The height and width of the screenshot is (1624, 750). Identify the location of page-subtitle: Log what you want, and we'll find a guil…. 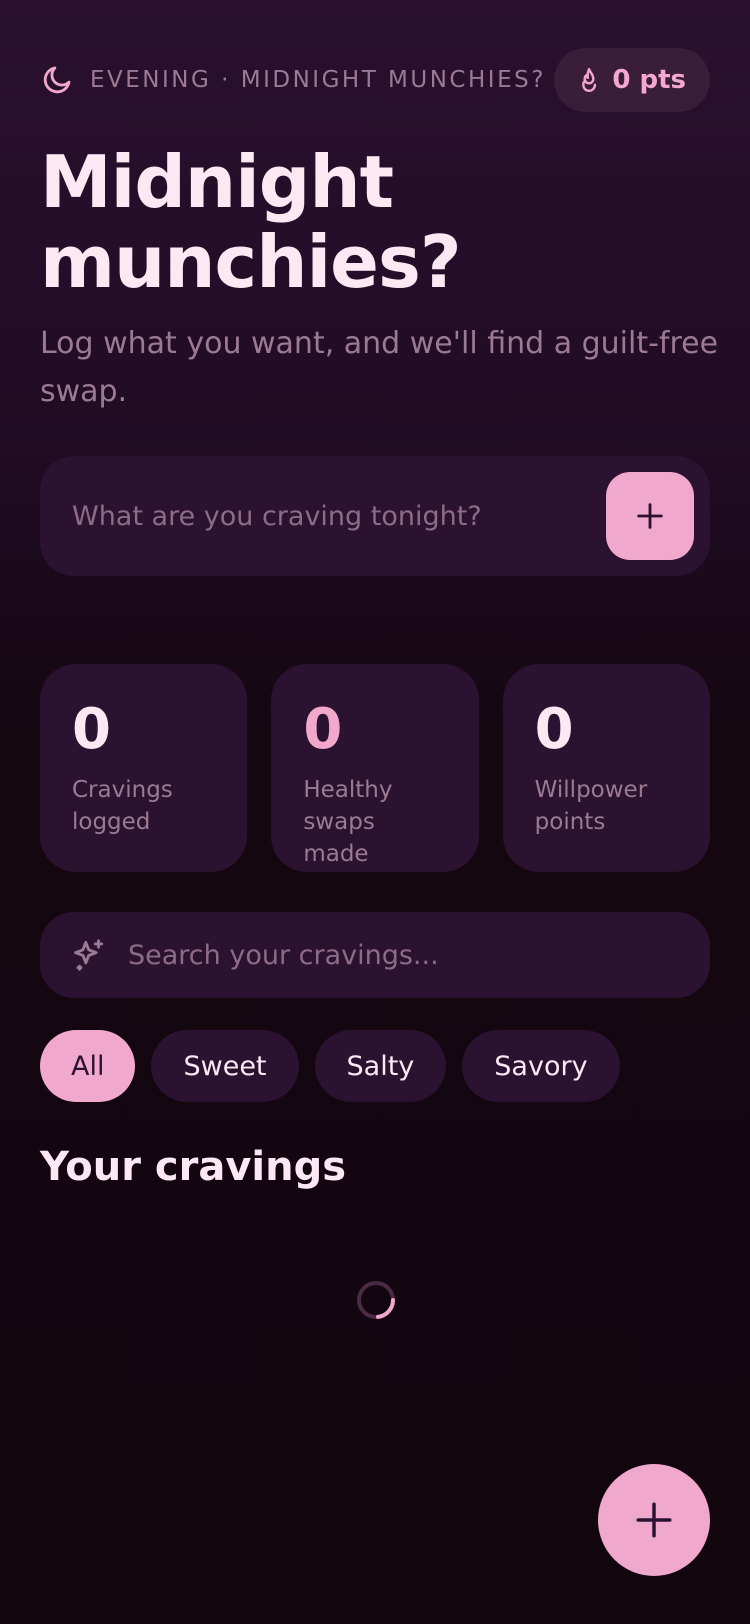
(379, 367).